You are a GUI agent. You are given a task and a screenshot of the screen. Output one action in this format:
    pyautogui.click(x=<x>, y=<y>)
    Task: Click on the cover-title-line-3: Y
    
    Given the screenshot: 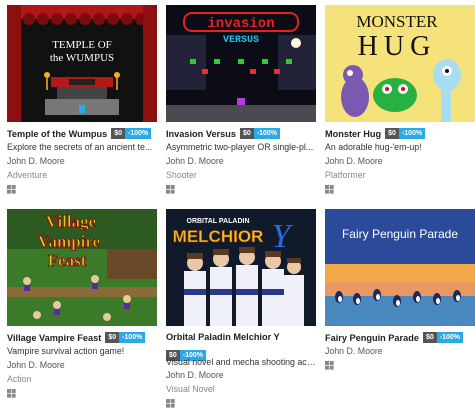 What is the action you would take?
    pyautogui.click(x=283, y=236)
    